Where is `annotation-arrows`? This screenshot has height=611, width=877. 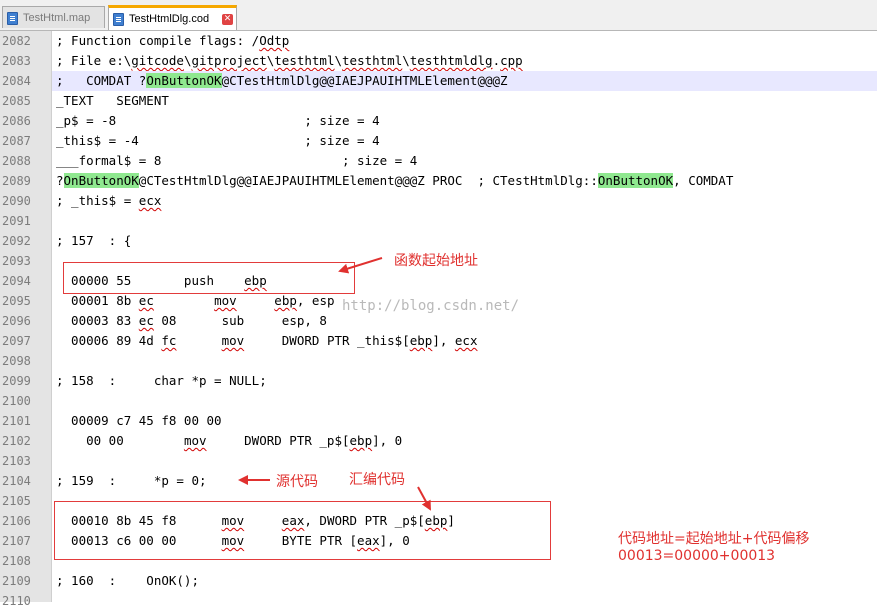 annotation-arrows is located at coordinates (334, 384).